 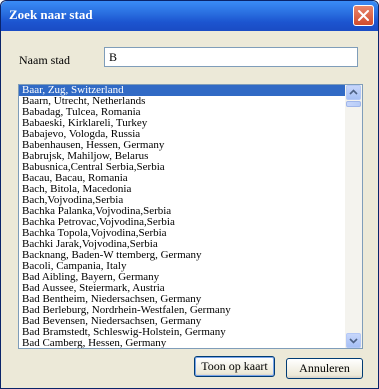 I want to click on list-item: Babrujsk, Mahiljow, Belarus, so click(x=182, y=156).